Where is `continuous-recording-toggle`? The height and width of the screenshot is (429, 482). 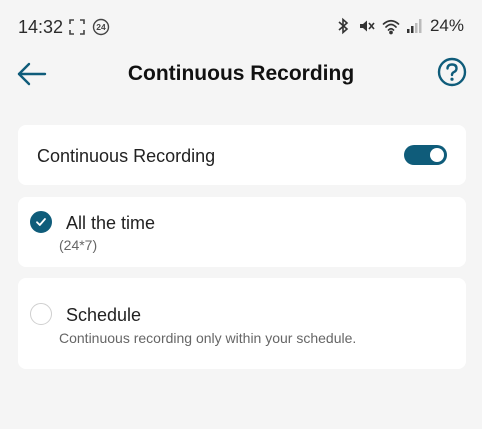
continuous-recording-toggle is located at coordinates (425, 155).